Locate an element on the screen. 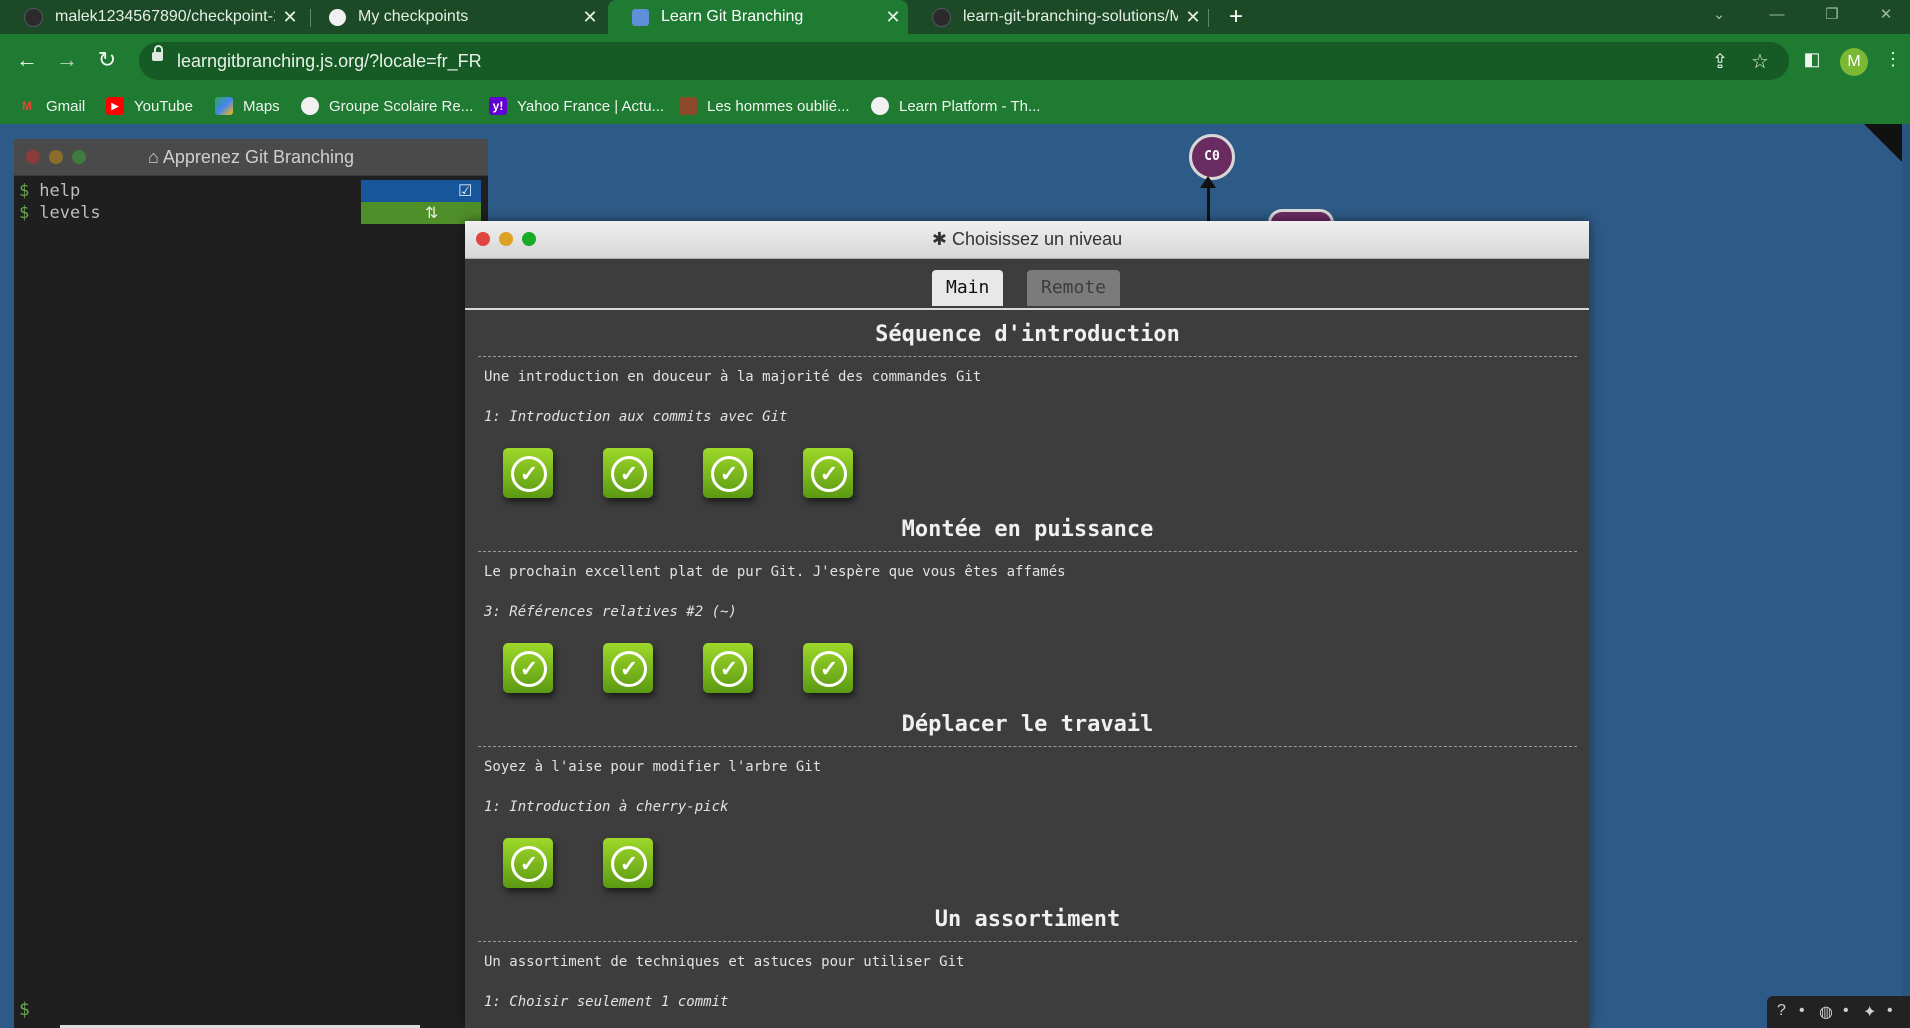 Image resolution: width=1910 pixels, height=1028 pixels. twitter-icon: ✦ is located at coordinates (1869, 1012).